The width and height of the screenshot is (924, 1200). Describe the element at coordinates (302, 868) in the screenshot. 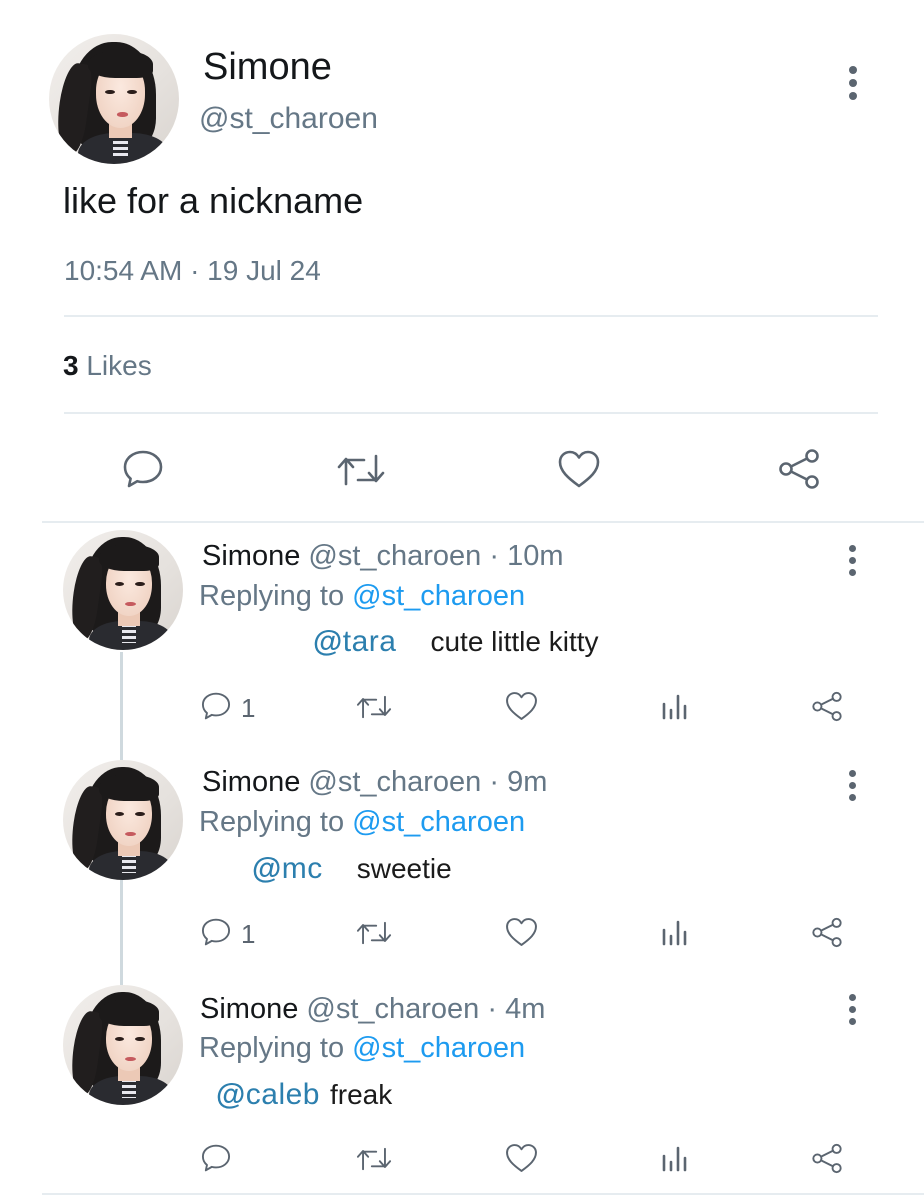

I see `mention-username: mc` at that location.